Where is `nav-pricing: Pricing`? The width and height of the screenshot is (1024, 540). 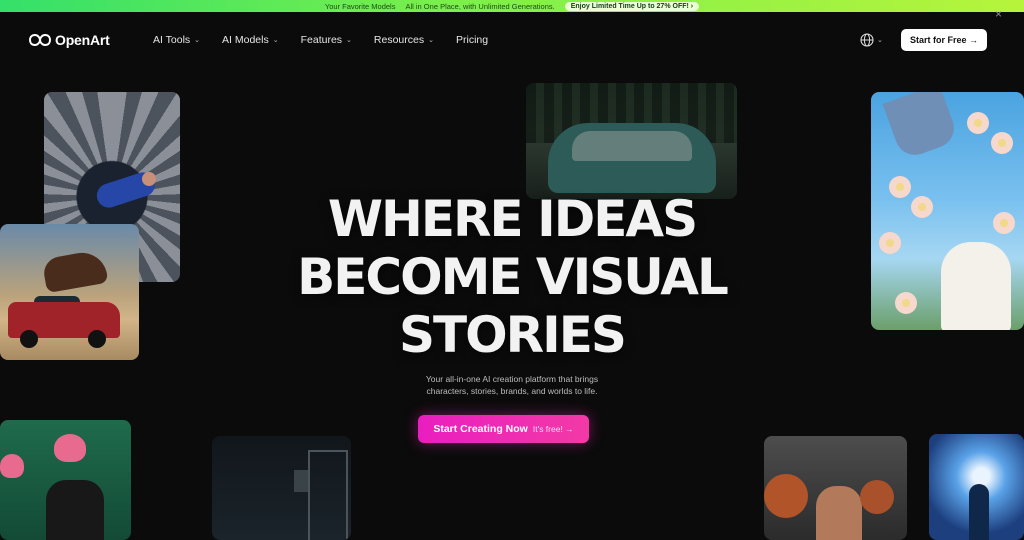 nav-pricing: Pricing is located at coordinates (472, 40).